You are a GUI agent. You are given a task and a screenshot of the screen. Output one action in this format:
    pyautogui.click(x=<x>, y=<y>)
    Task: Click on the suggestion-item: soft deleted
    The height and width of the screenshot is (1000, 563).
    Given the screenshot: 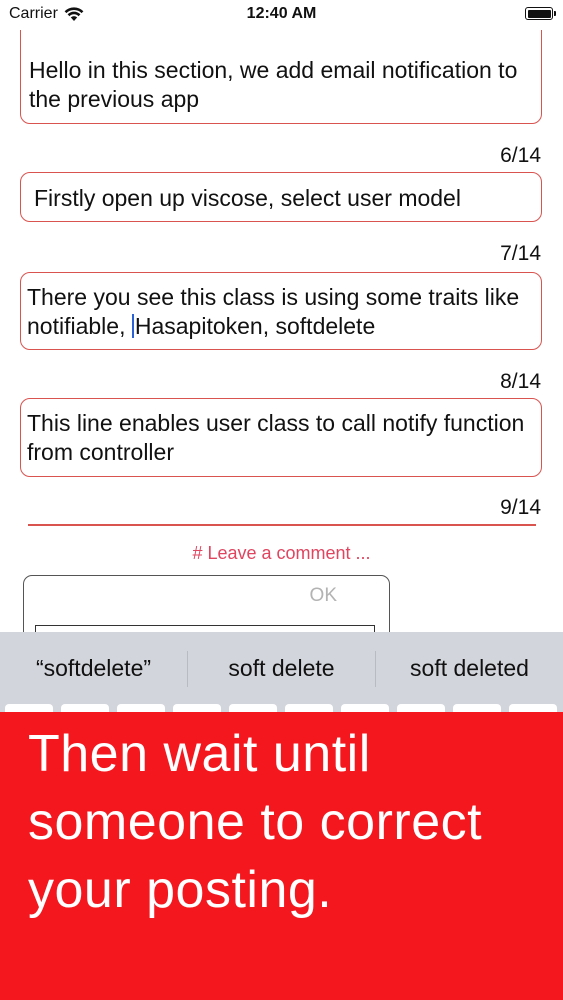 What is the action you would take?
    pyautogui.click(x=469, y=668)
    